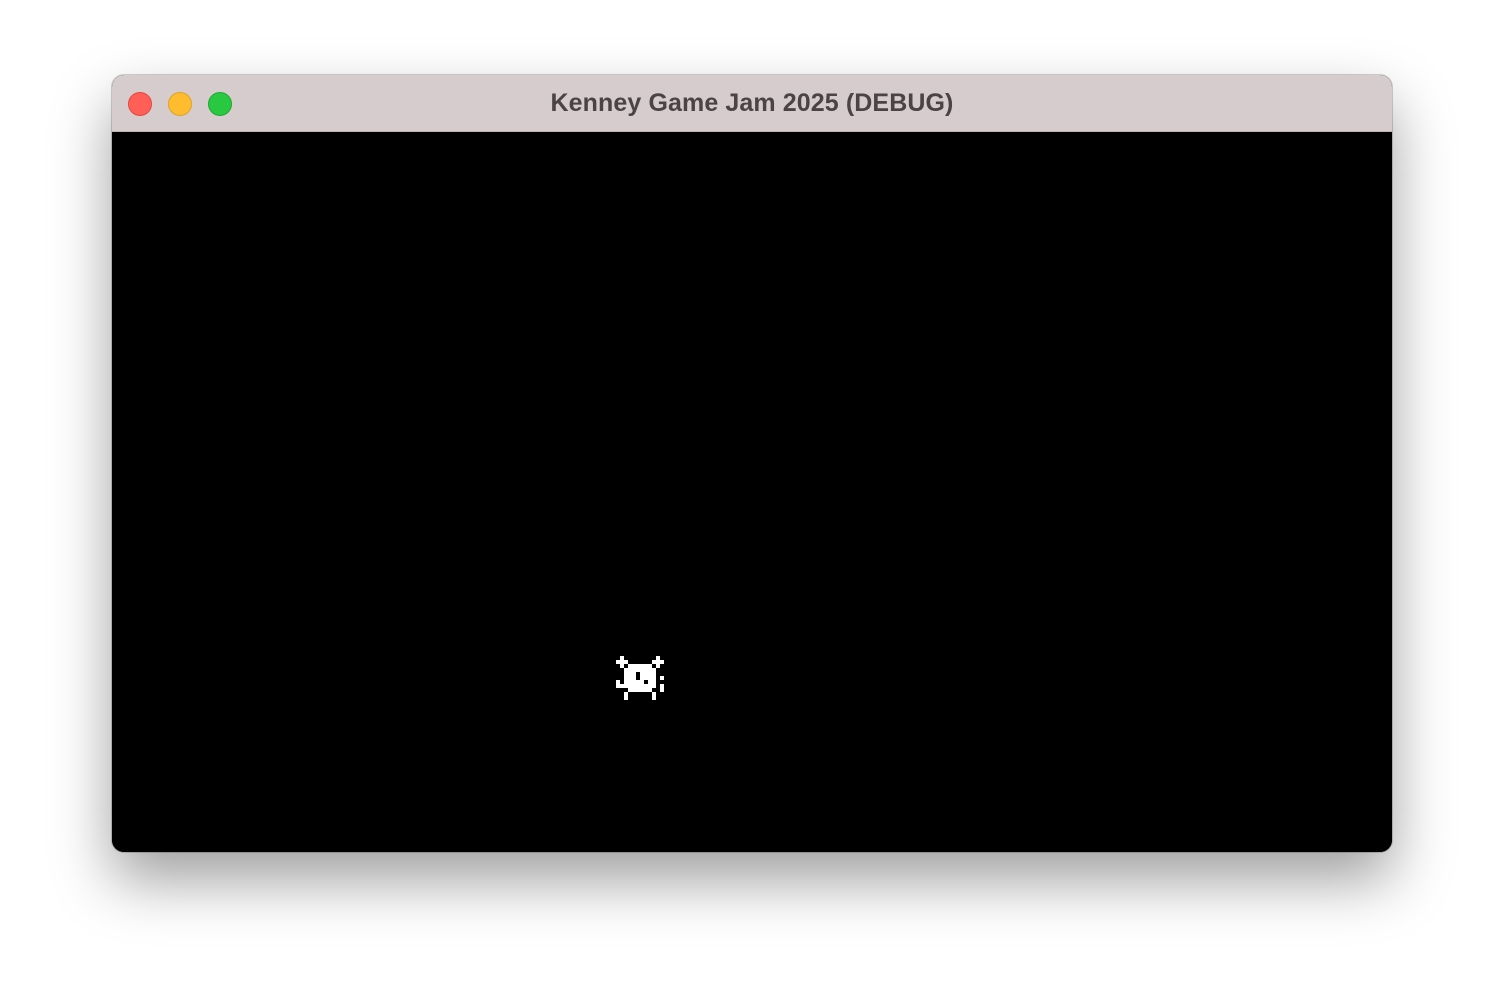  I want to click on minimize-button, so click(180, 104).